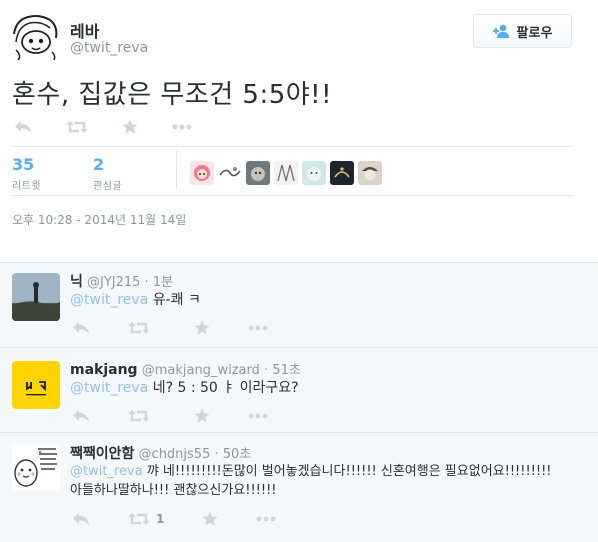 This screenshot has height=542, width=598. What do you see at coordinates (99, 219) in the screenshot?
I see `tweet-timestamp: 오후 10:28 - 2014년 11월 14일` at bounding box center [99, 219].